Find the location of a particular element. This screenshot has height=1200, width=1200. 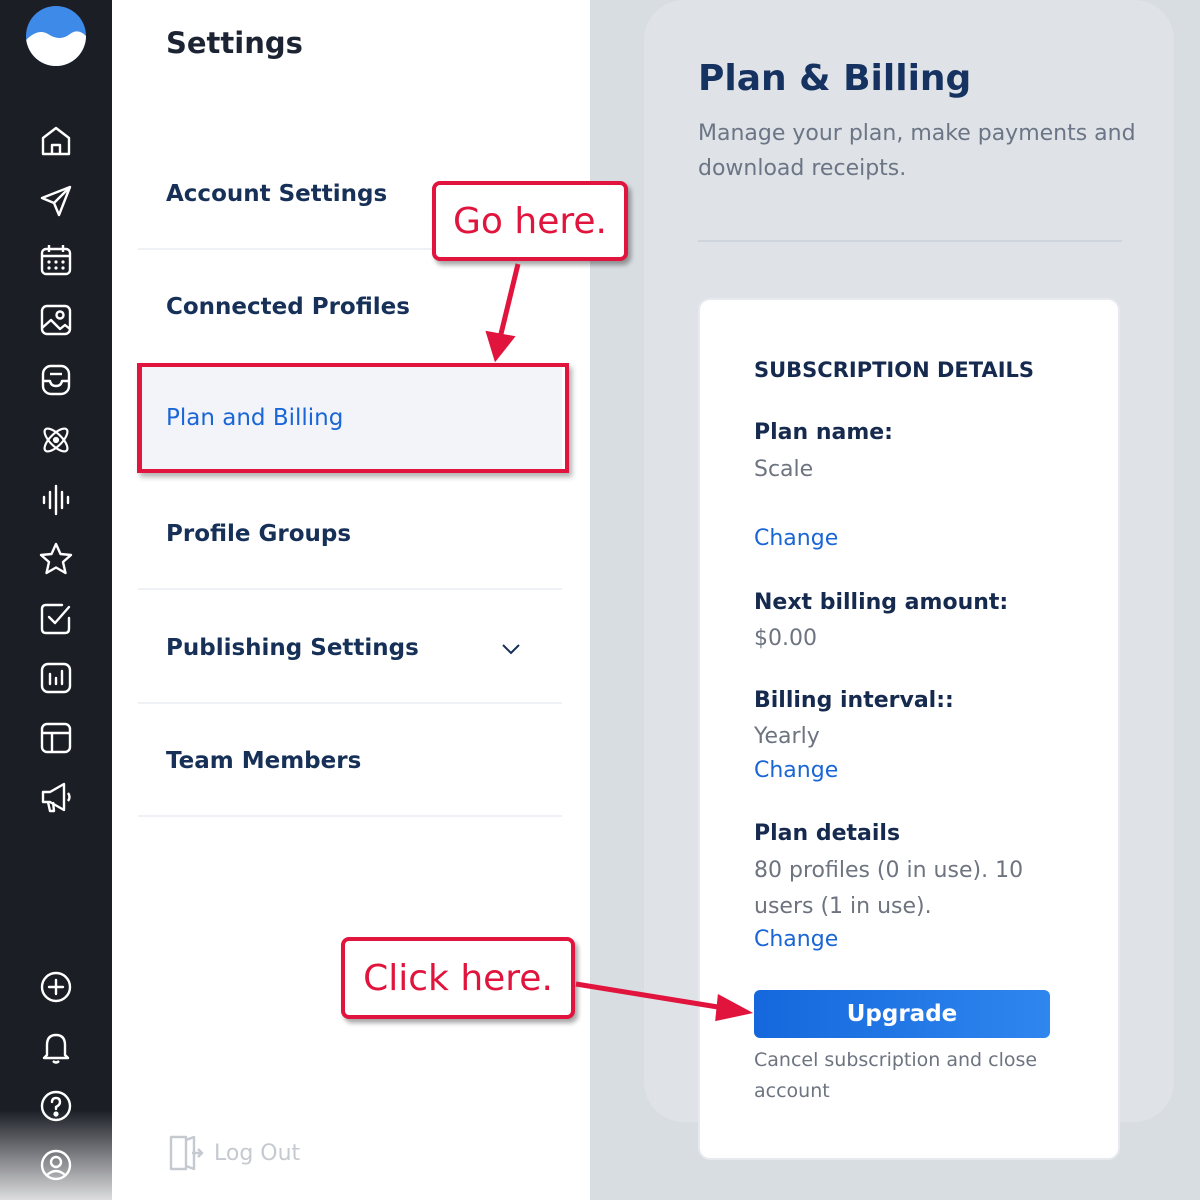

go-here-callout: Go here. is located at coordinates (530, 221).